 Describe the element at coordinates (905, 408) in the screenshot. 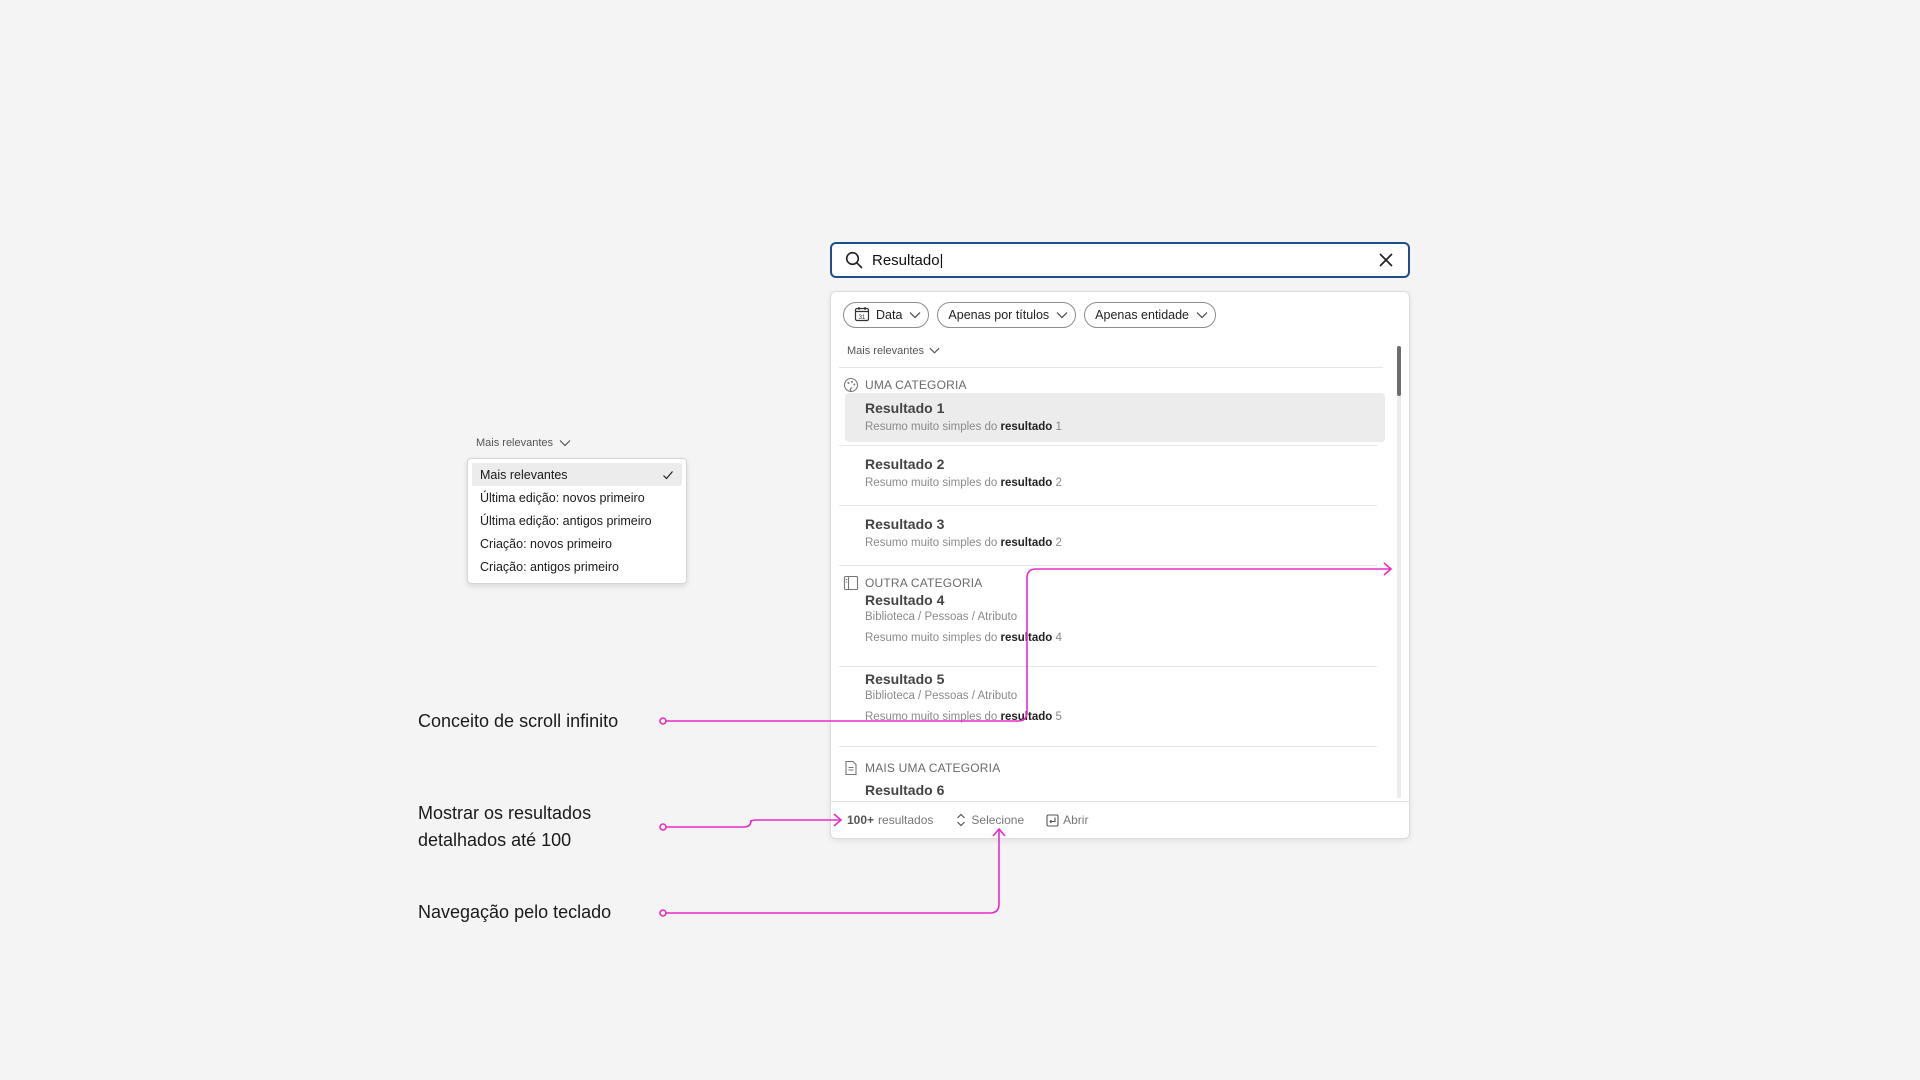

I see `result-title: Resultado 1` at that location.